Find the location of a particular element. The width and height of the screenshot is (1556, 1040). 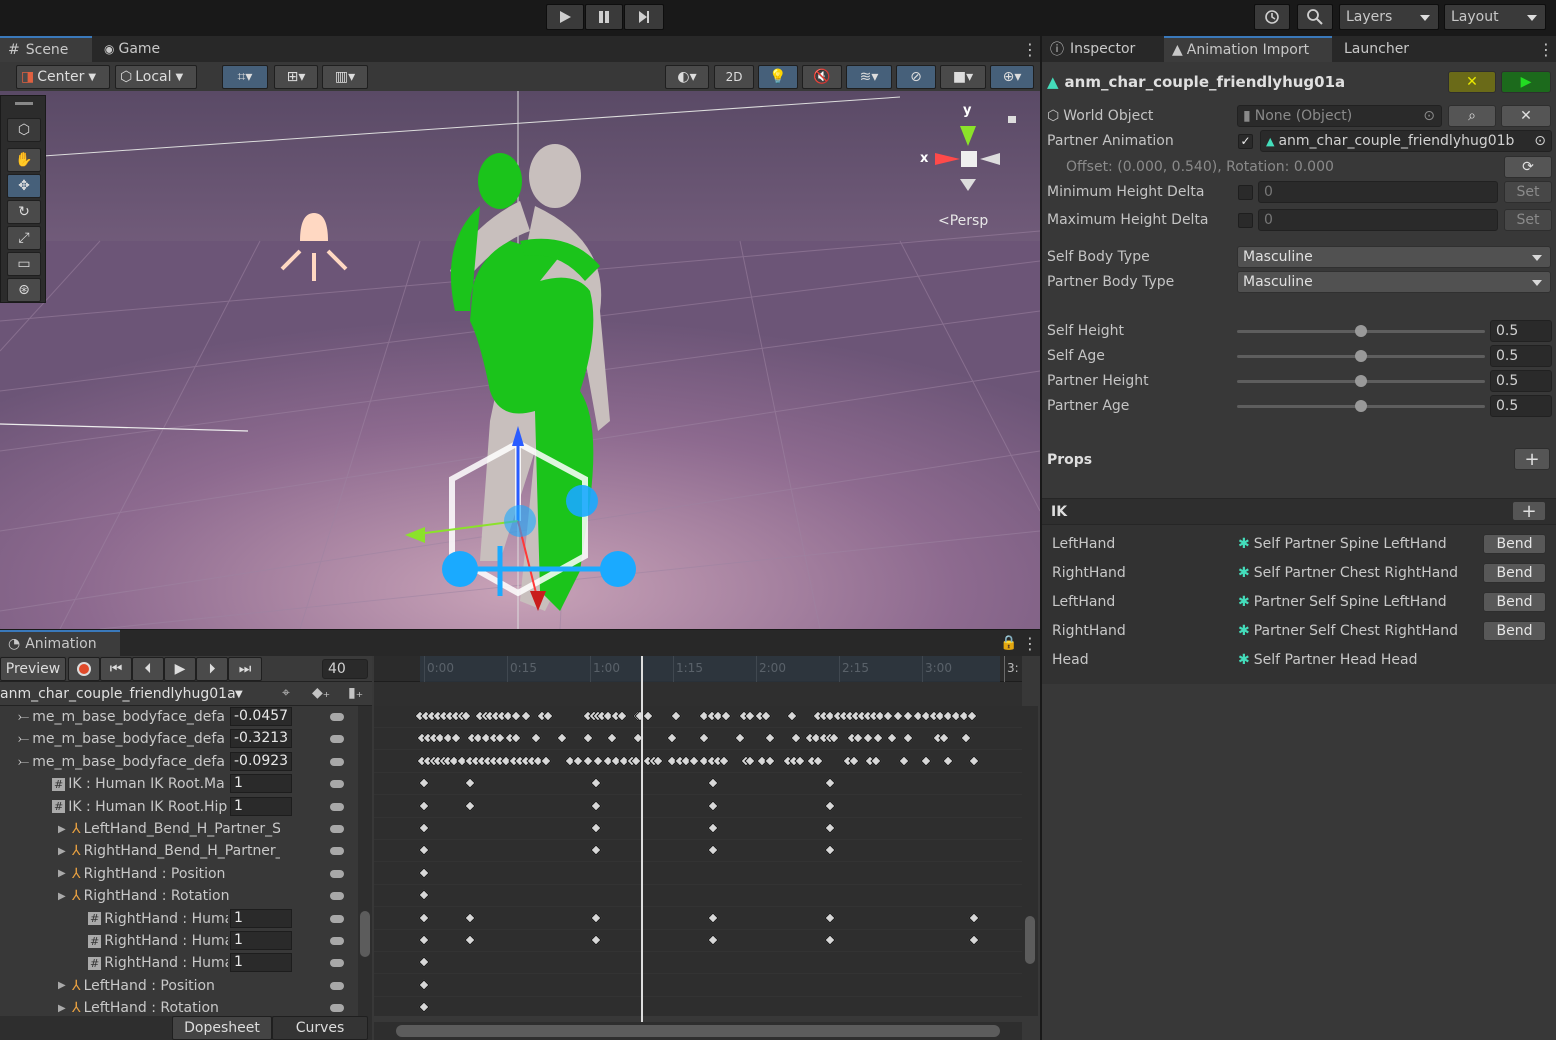

next-frame-button: ⏵ is located at coordinates (212, 669).